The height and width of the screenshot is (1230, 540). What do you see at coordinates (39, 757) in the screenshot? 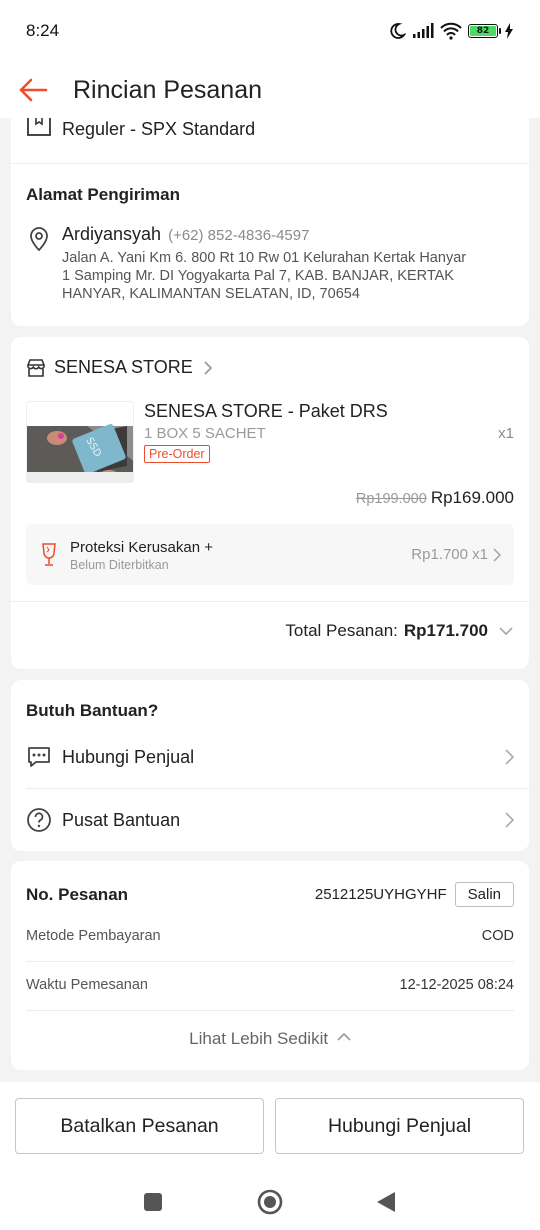
I see `chat-icon` at bounding box center [39, 757].